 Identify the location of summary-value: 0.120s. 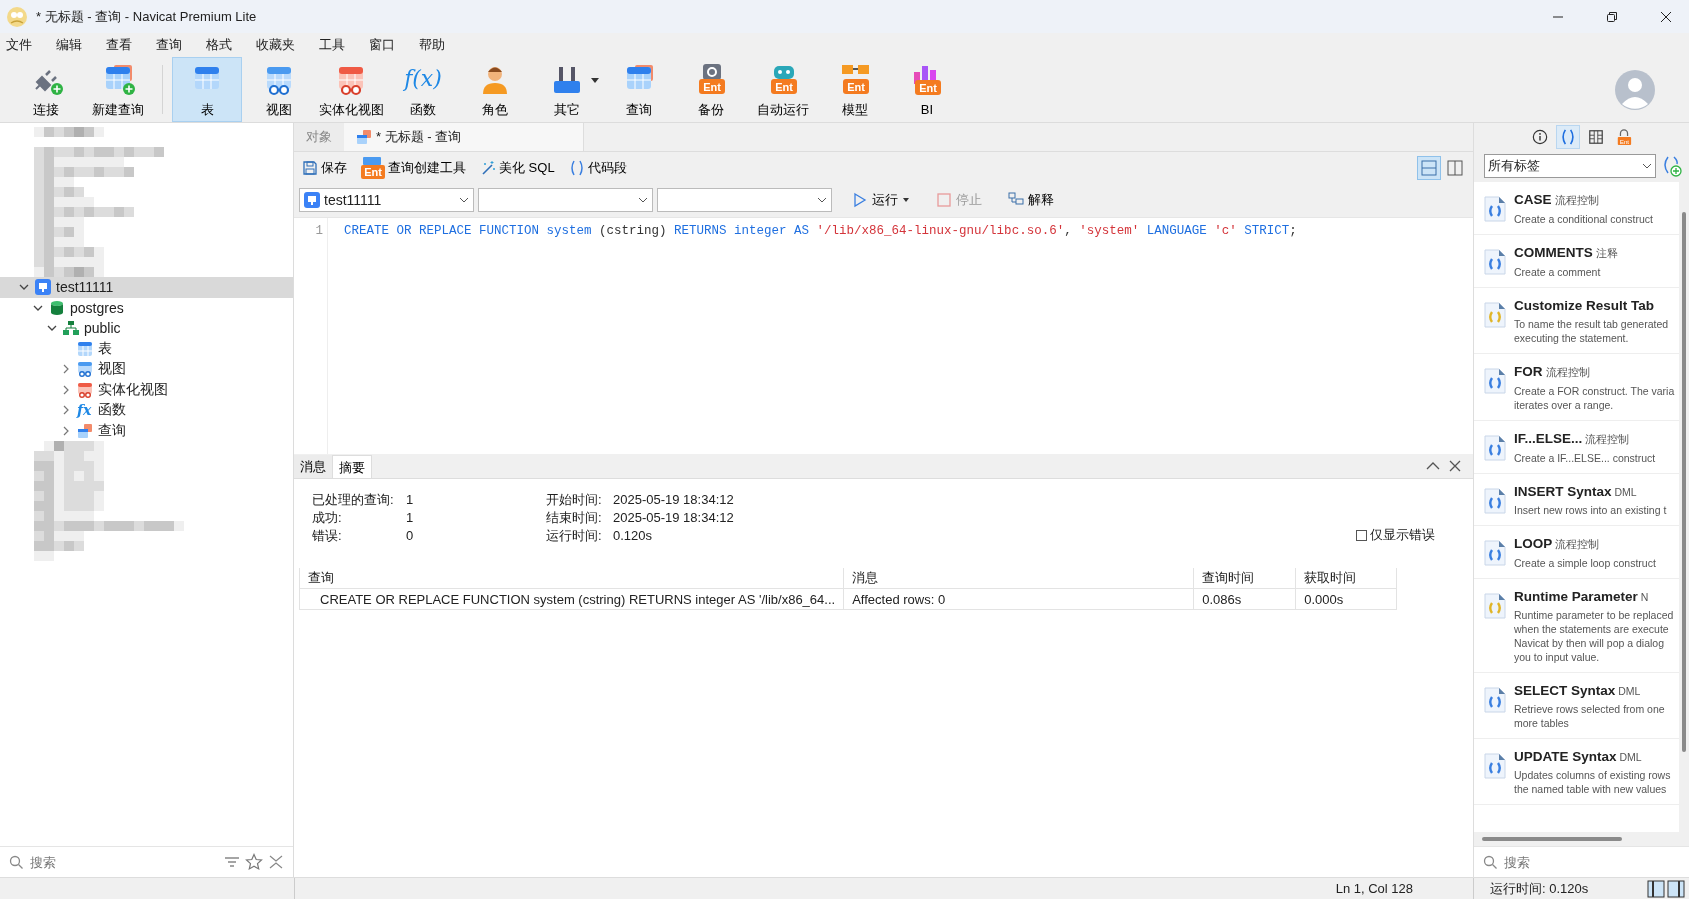
(633, 535).